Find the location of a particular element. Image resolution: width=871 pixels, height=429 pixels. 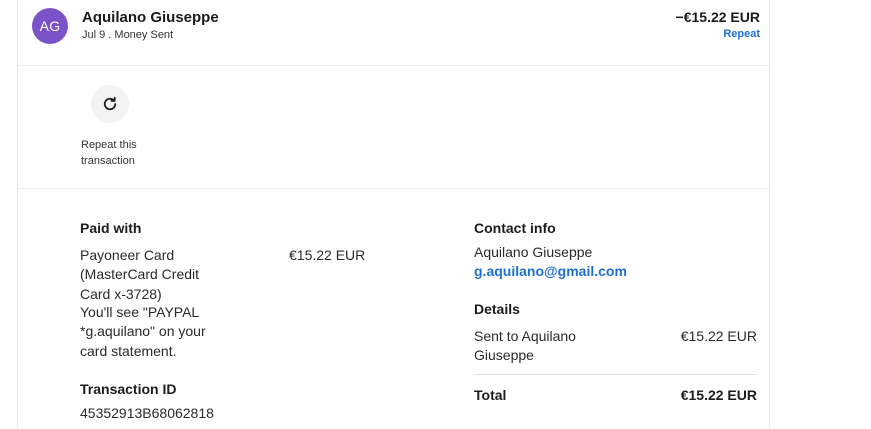

total-label: Total is located at coordinates (490, 395).